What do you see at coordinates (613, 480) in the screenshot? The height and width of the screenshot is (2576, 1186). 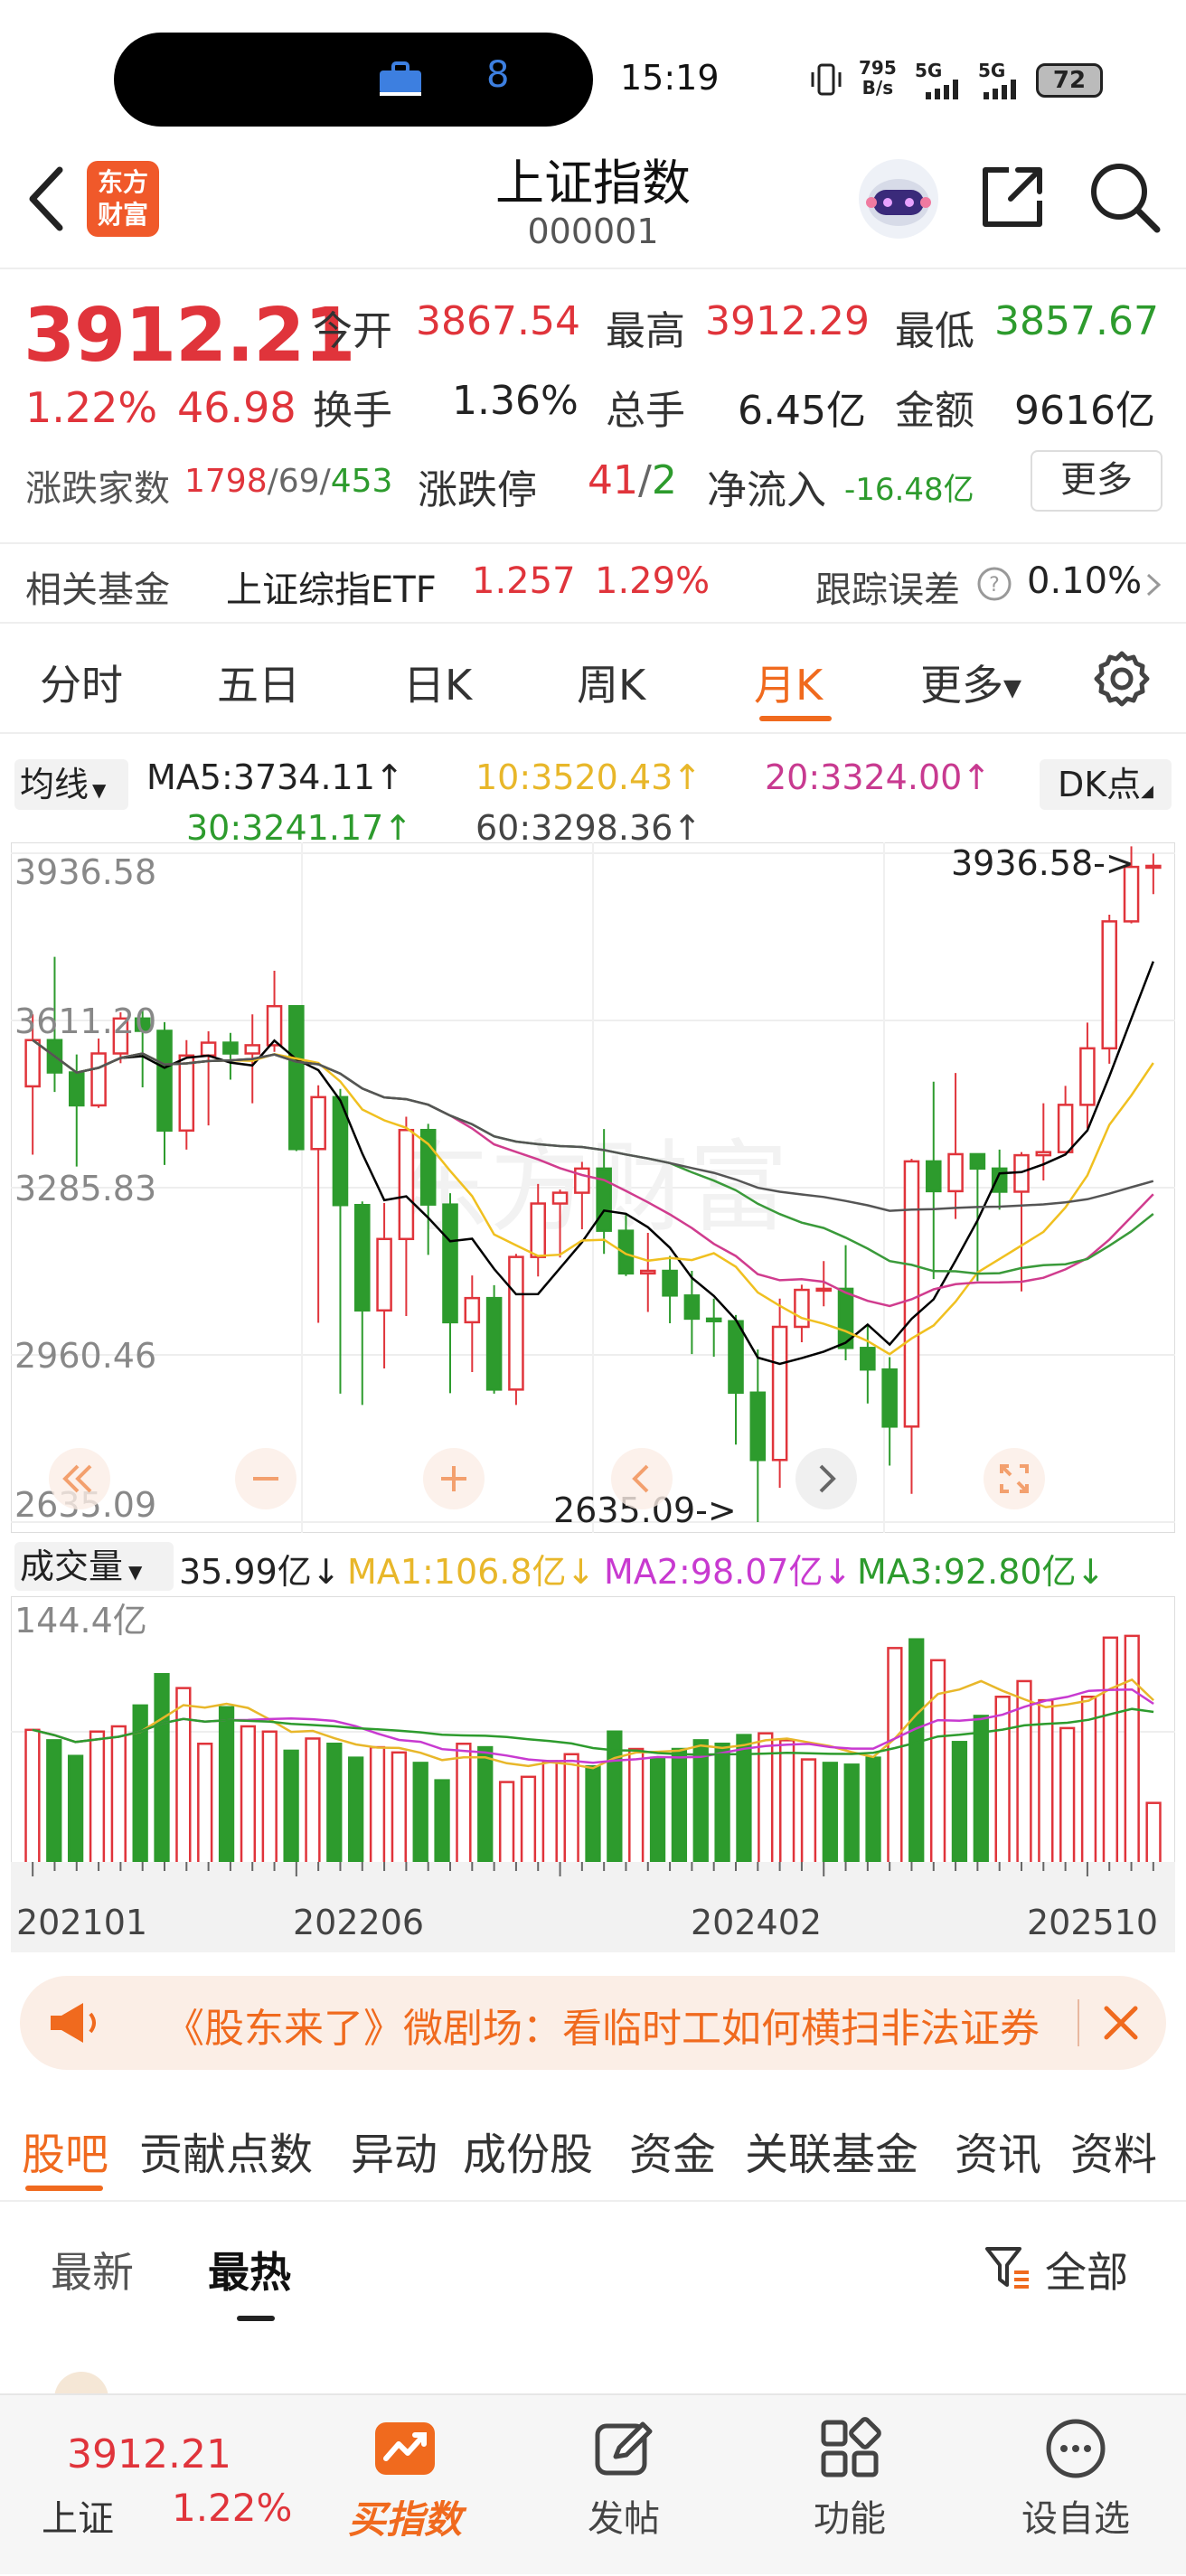 I see `limit-up-count: 41` at bounding box center [613, 480].